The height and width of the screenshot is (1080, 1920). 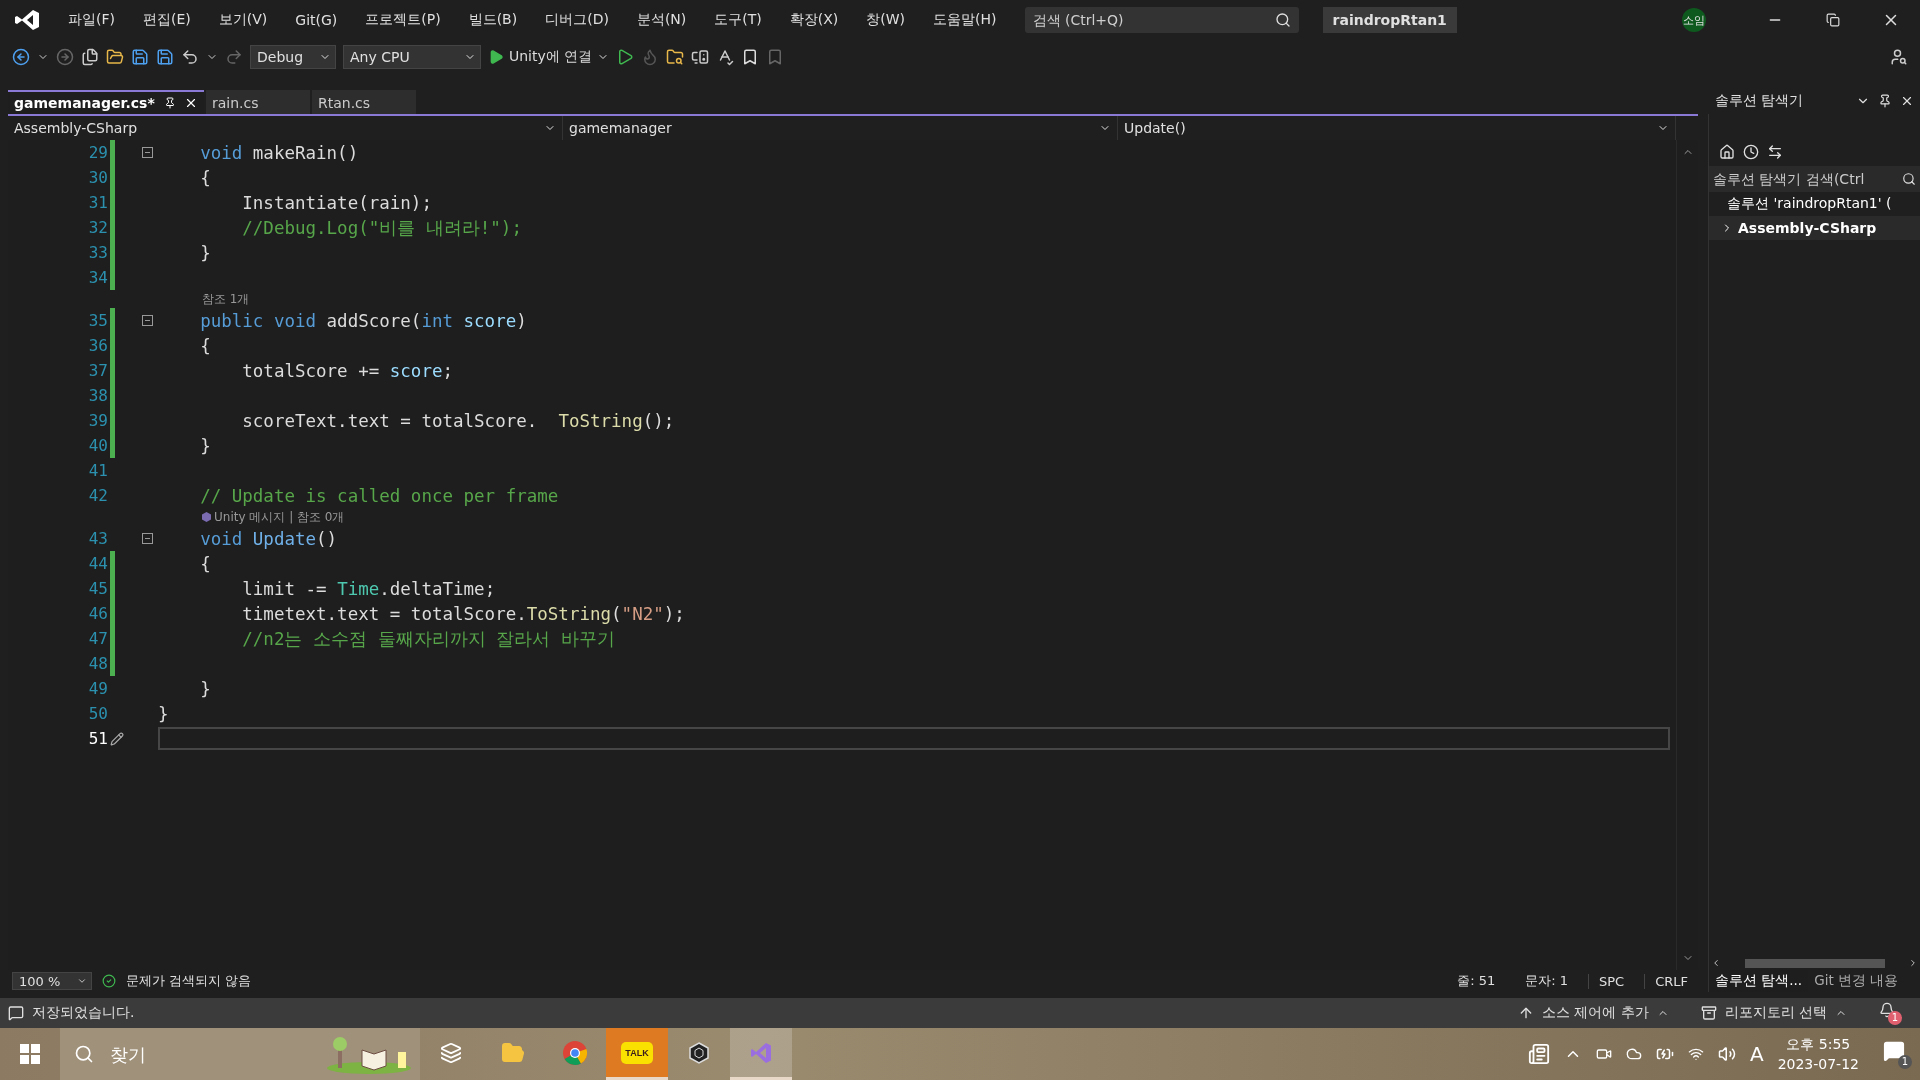 I want to click on code-lens: 참조 1개, so click(x=226, y=299).